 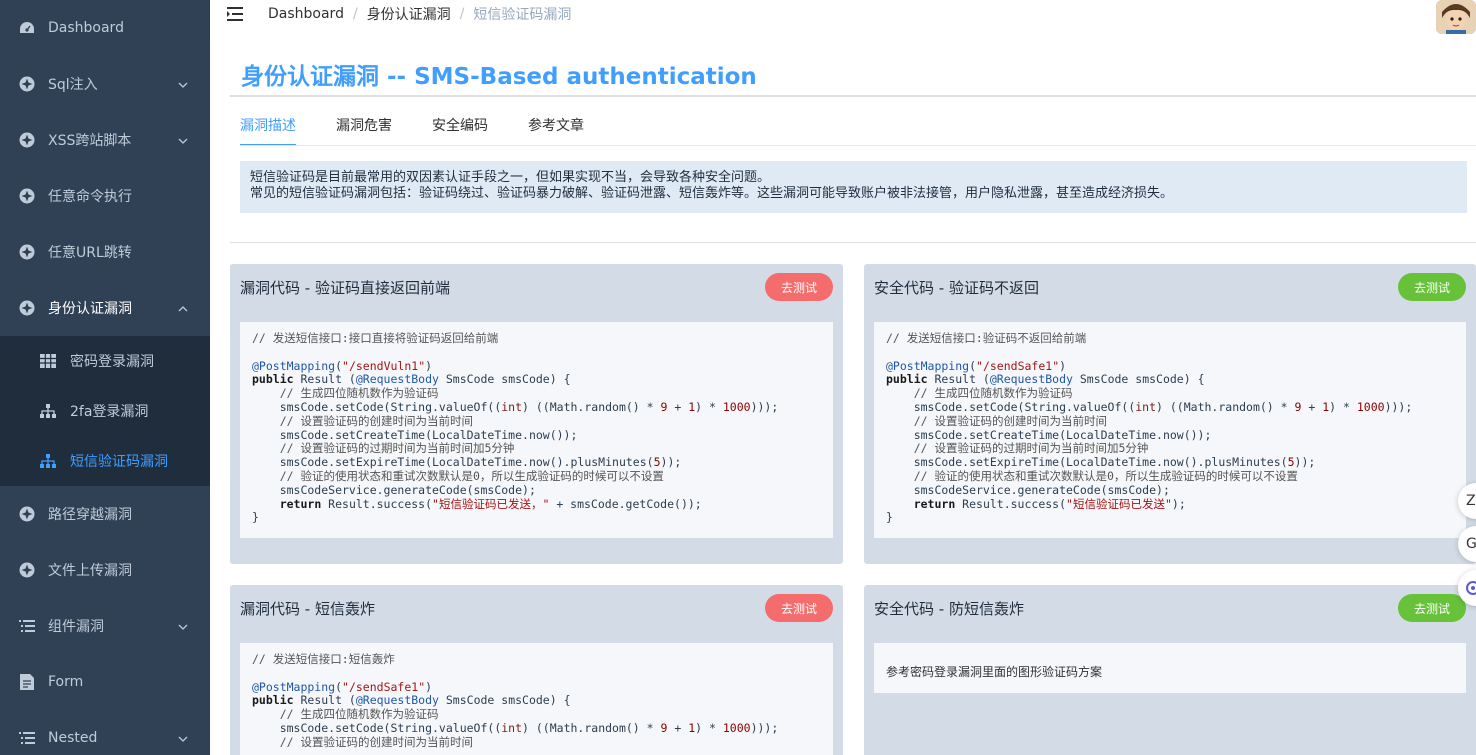 What do you see at coordinates (1456, 17) in the screenshot?
I see `avatar` at bounding box center [1456, 17].